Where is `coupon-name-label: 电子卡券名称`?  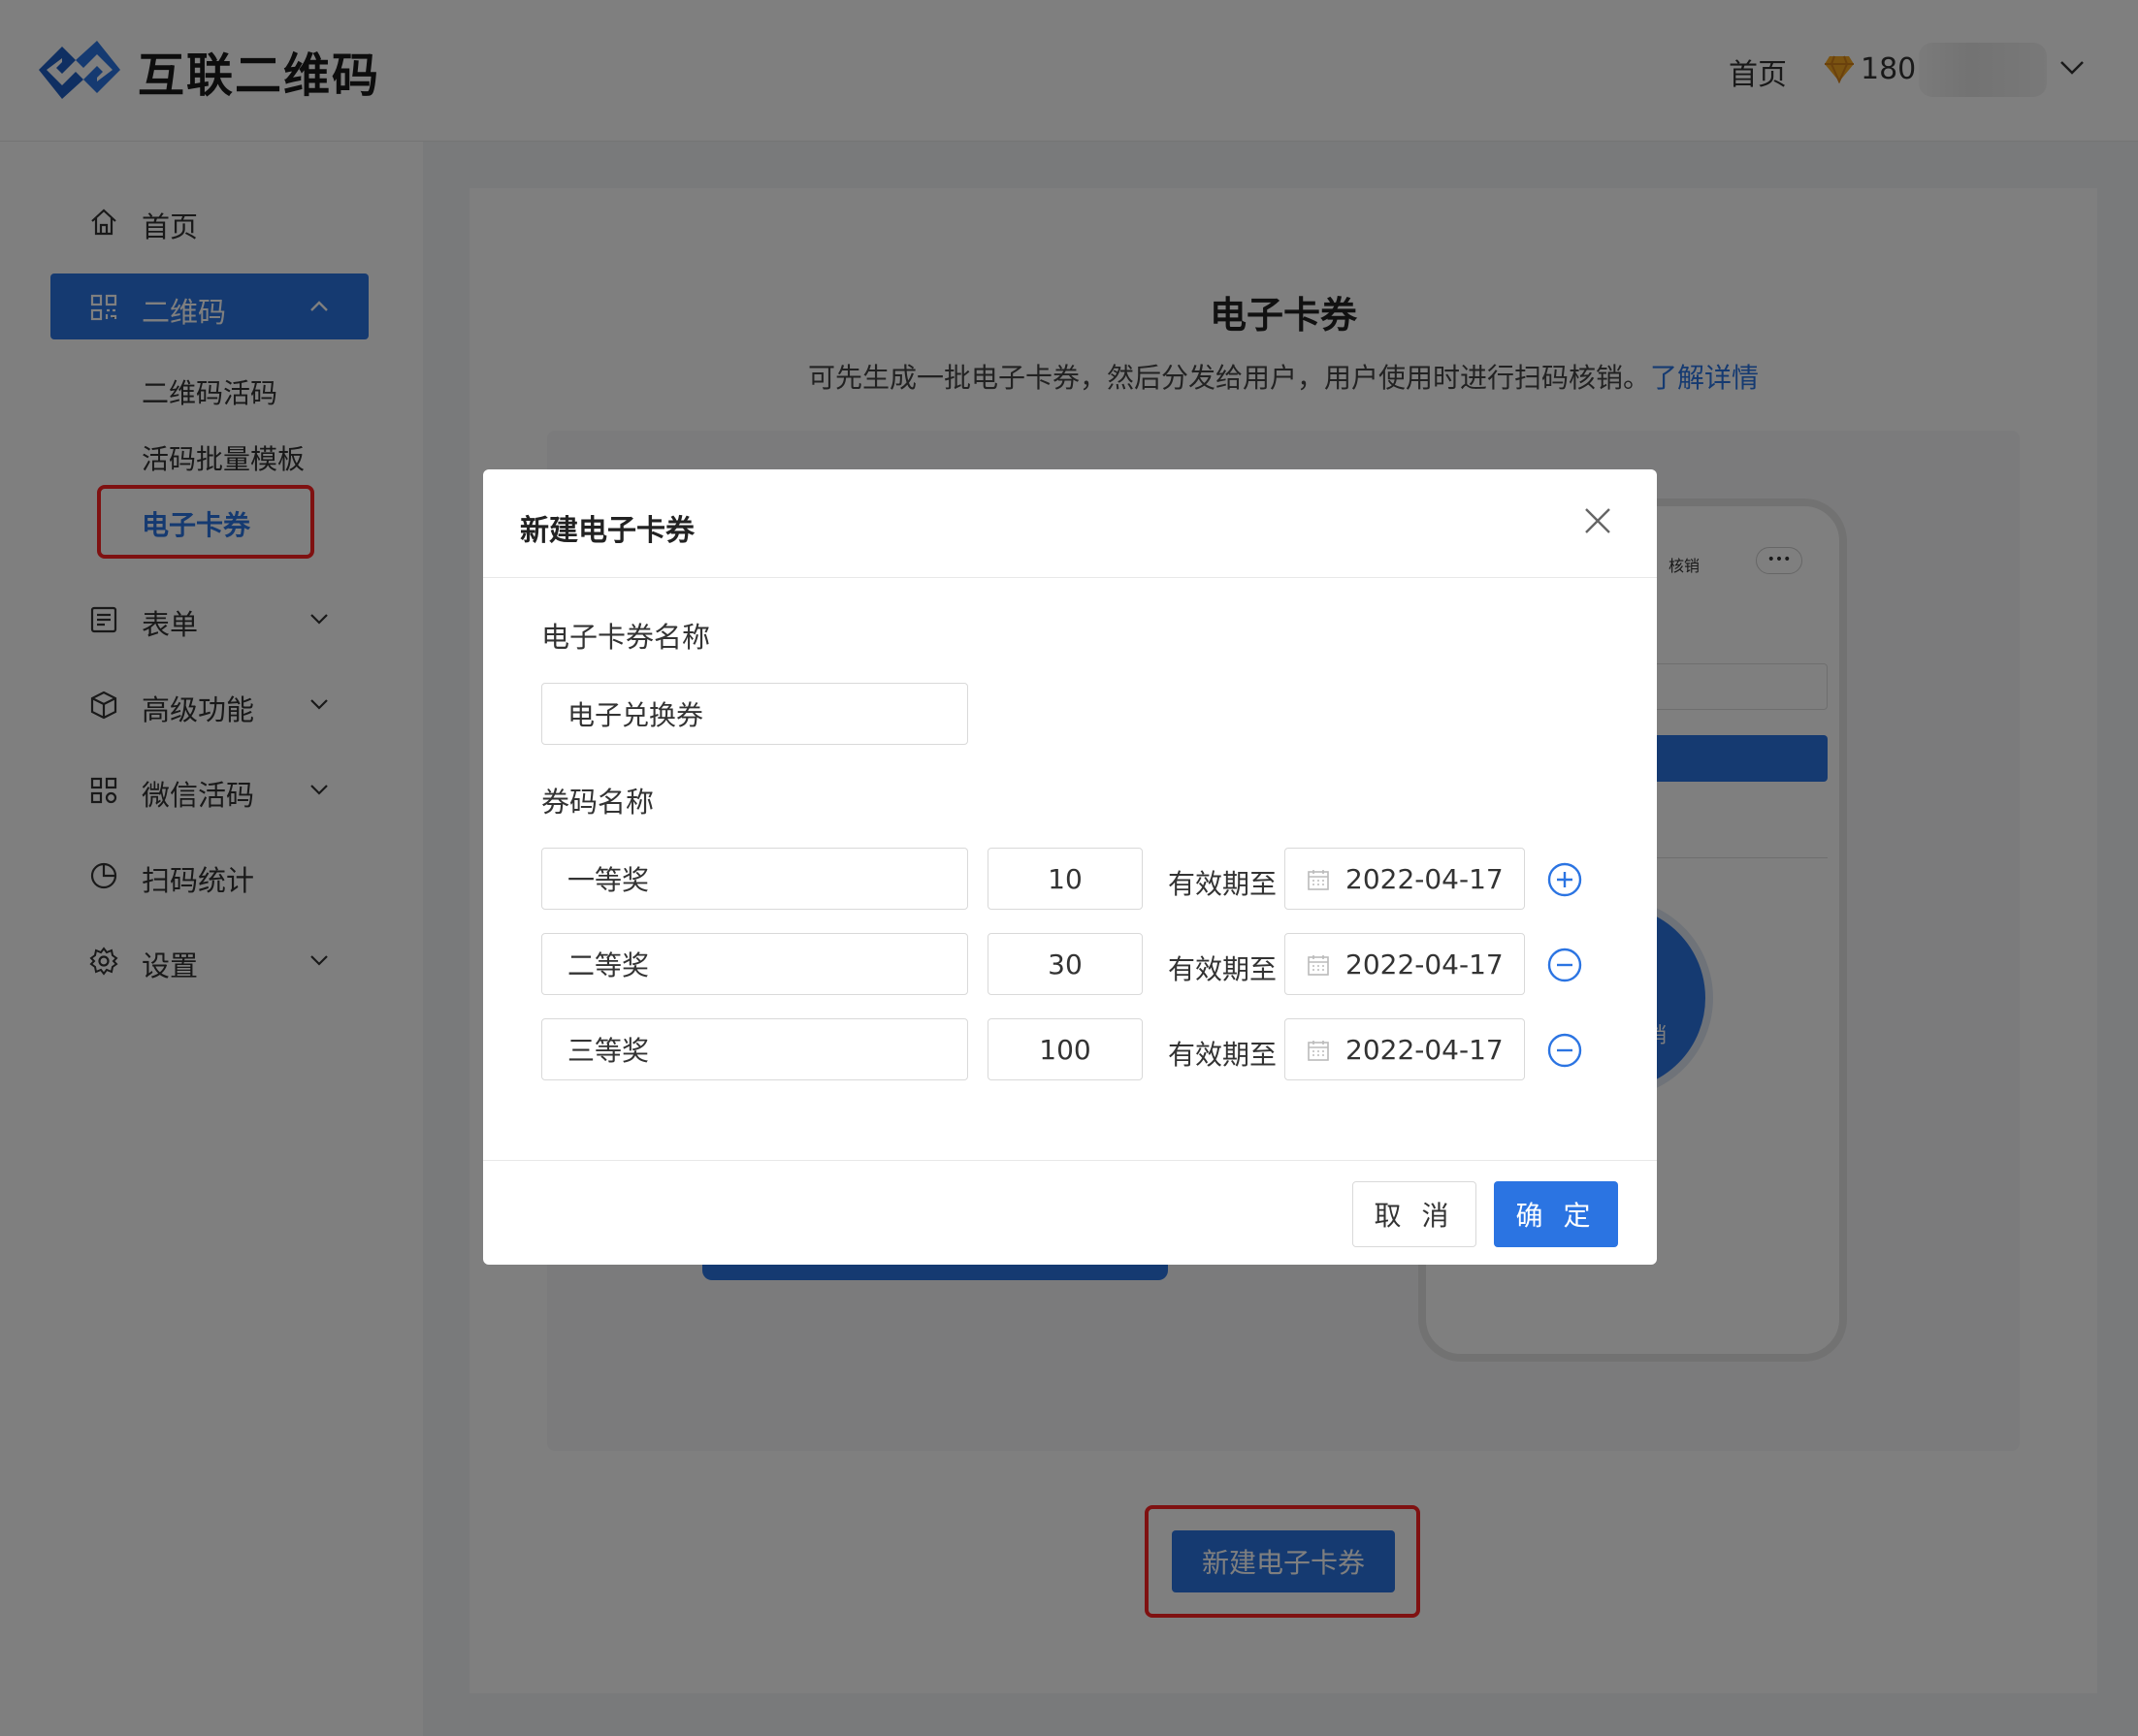
coupon-name-label: 电子卡券名称 is located at coordinates (626, 637).